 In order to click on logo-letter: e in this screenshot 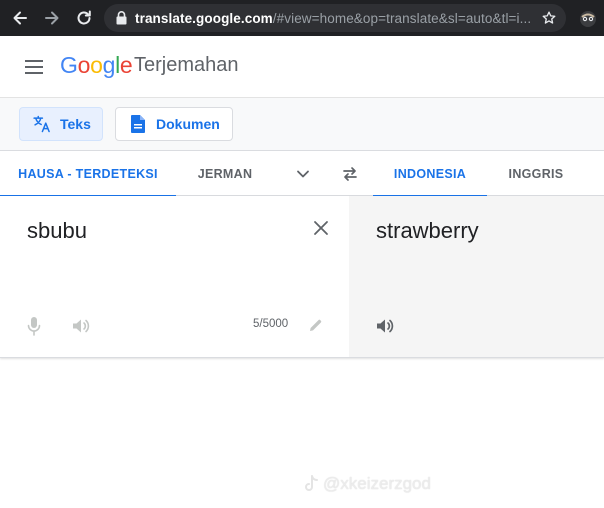, I will do `click(126, 65)`.